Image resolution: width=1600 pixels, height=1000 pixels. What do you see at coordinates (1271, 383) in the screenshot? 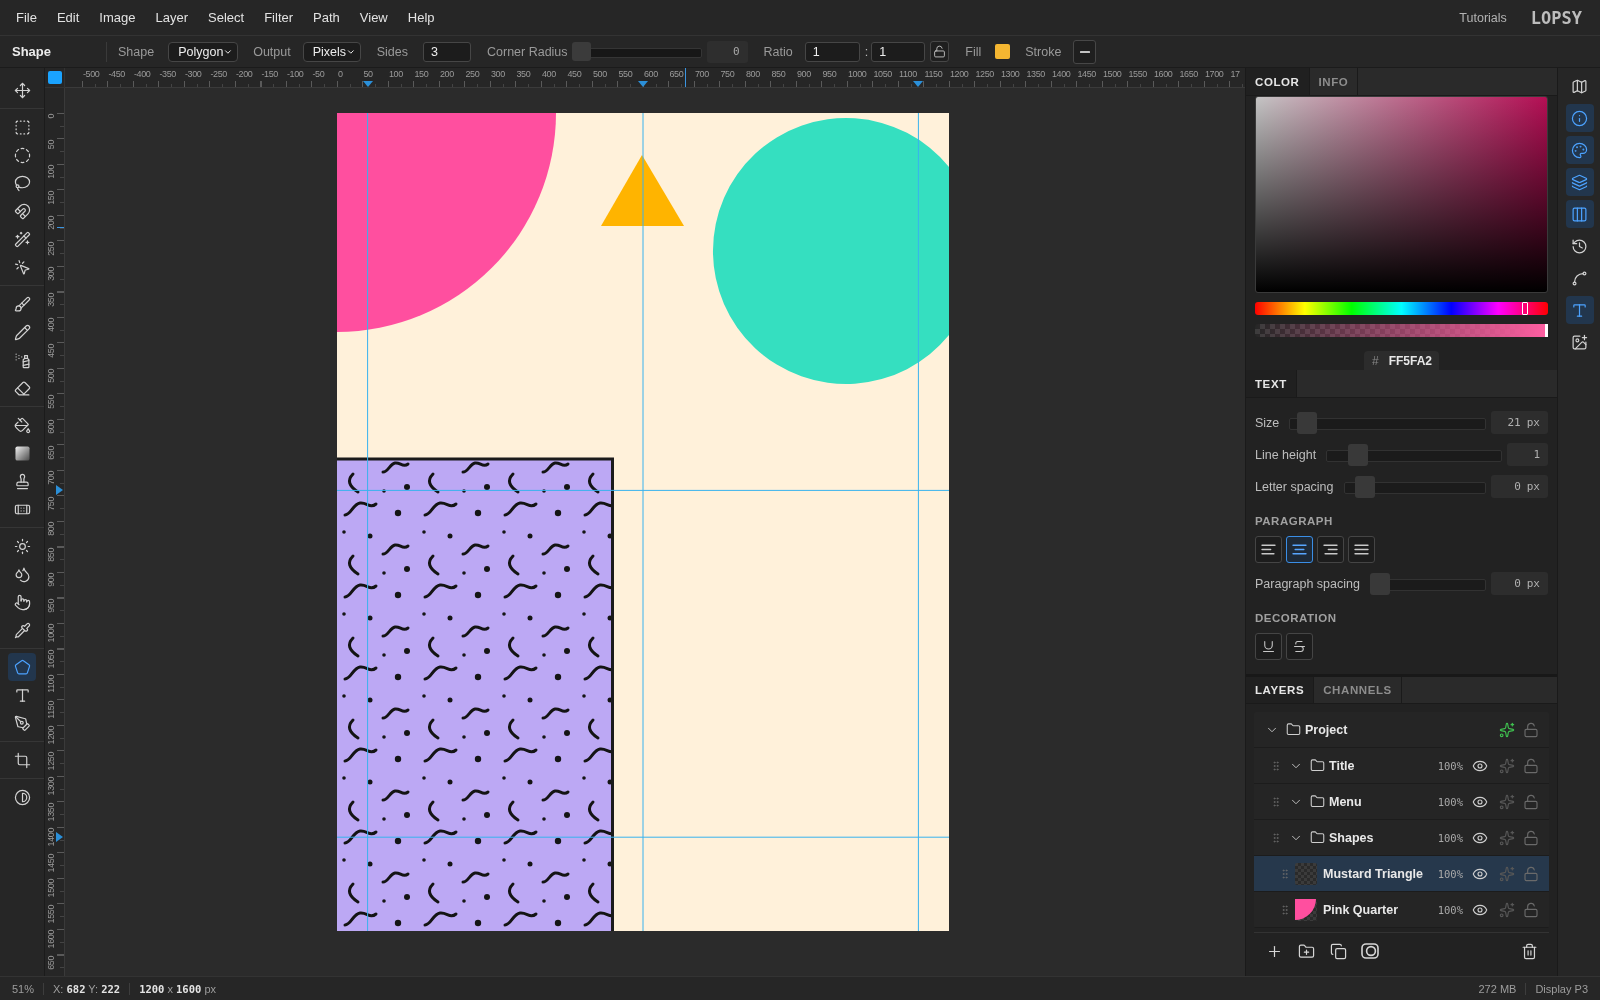
I see `panel-tab: TEXT` at bounding box center [1271, 383].